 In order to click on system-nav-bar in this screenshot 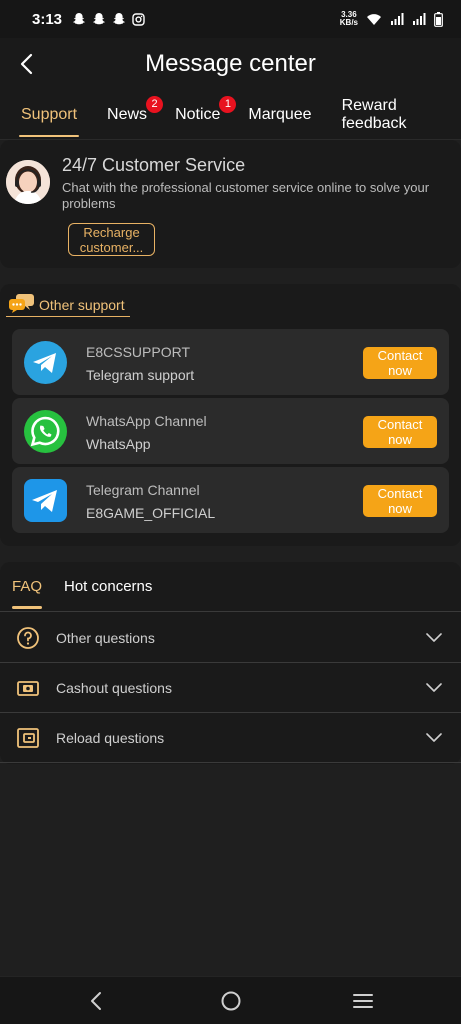, I will do `click(230, 1000)`.